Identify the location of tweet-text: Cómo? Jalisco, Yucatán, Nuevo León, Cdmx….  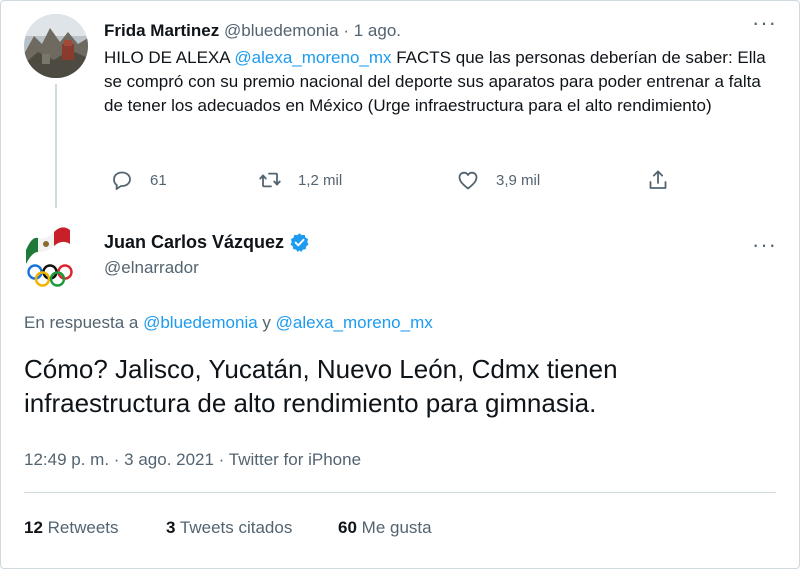
(321, 386).